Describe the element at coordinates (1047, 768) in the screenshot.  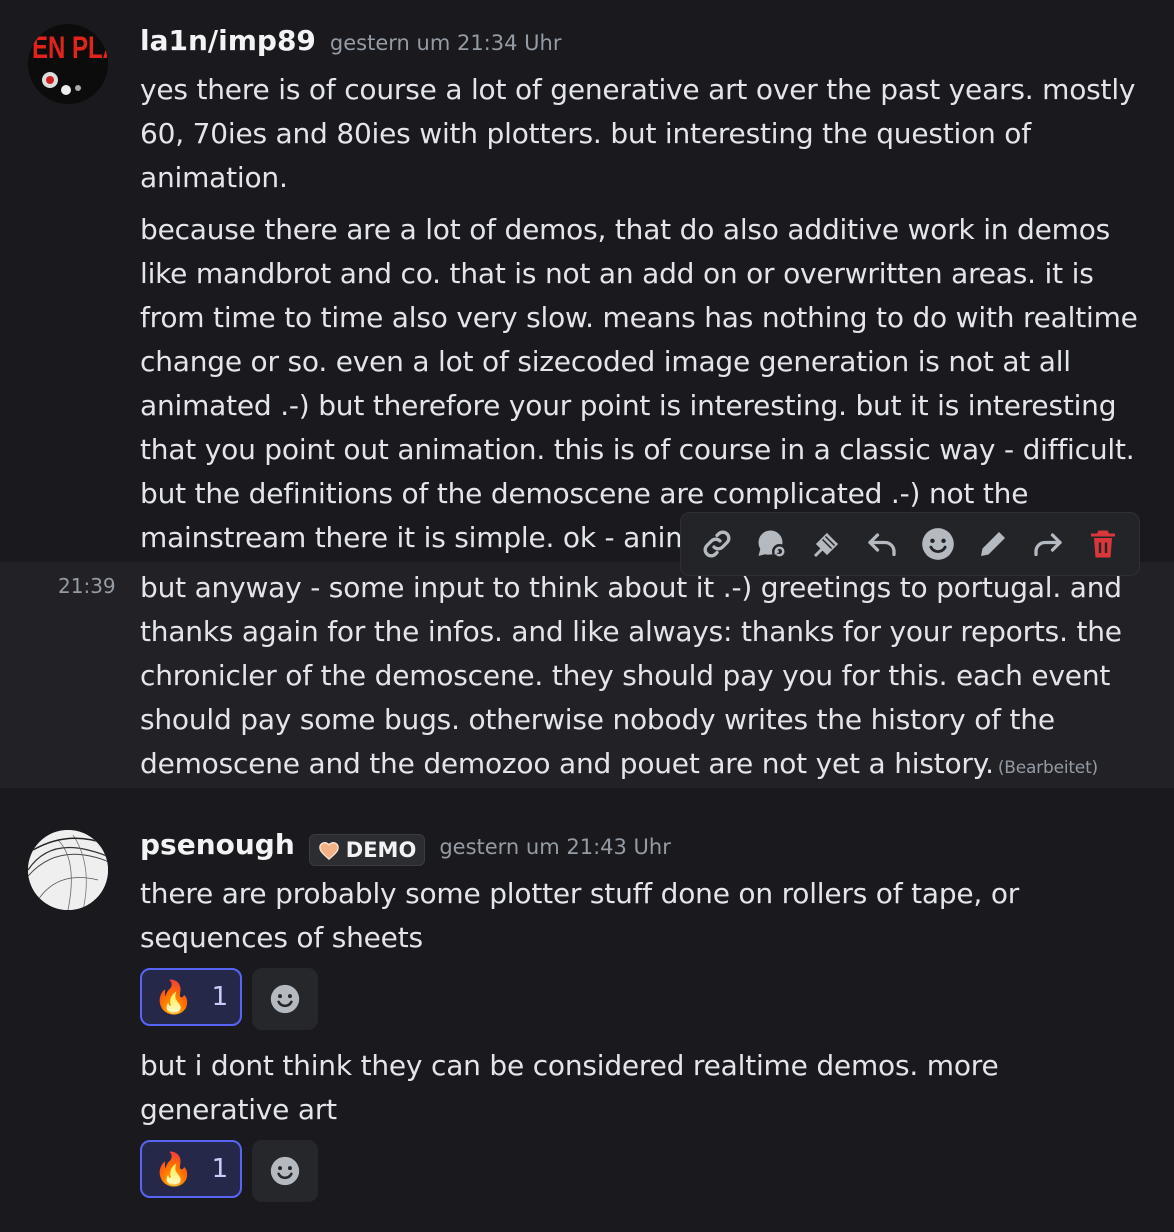
I see `edited-label: (Bearbeitet)` at that location.